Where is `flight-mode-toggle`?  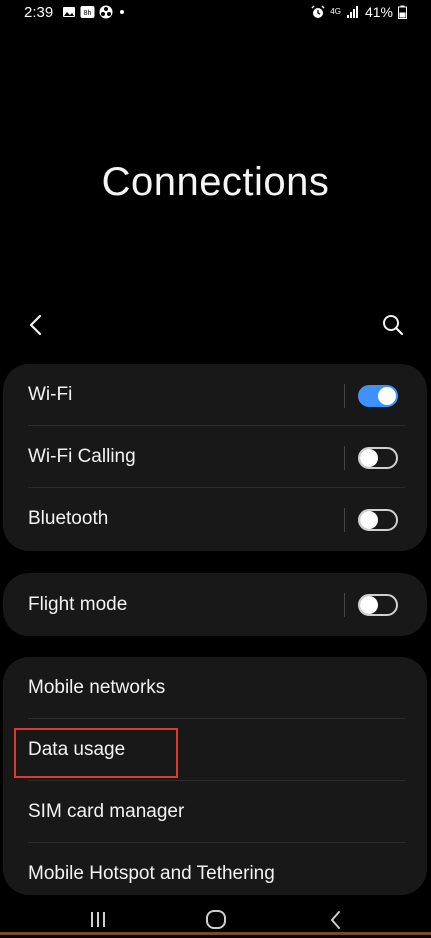
flight-mode-toggle is located at coordinates (378, 605).